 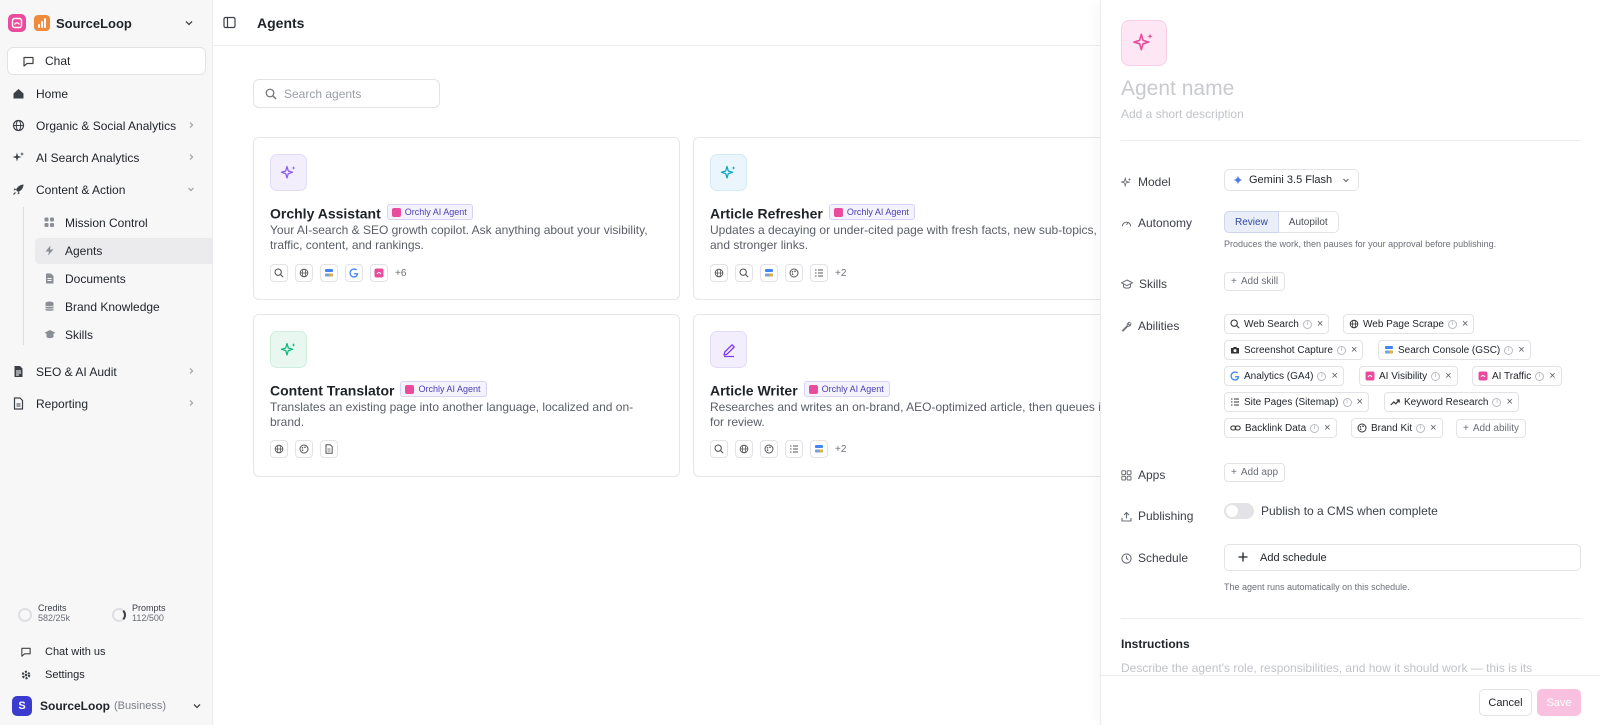 What do you see at coordinates (106, 675) in the screenshot?
I see `settings-button: Settings` at bounding box center [106, 675].